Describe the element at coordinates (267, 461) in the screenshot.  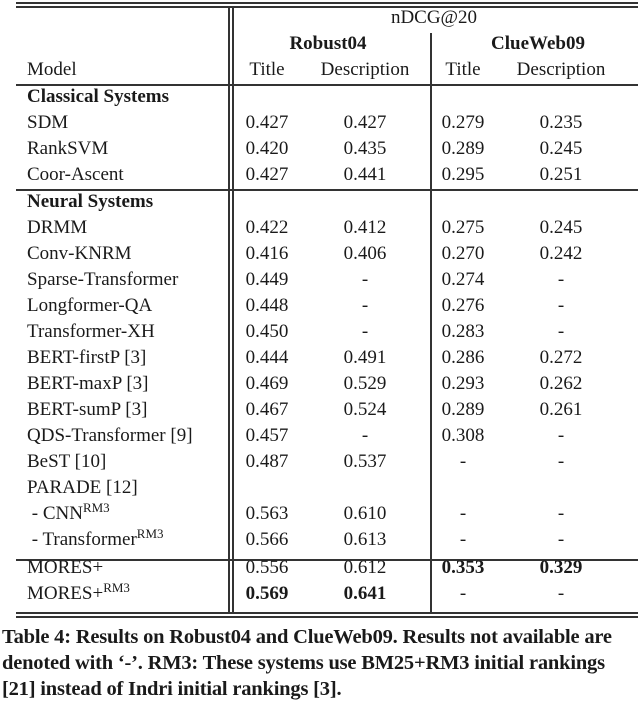
I see `table-cell: 0.487` at that location.